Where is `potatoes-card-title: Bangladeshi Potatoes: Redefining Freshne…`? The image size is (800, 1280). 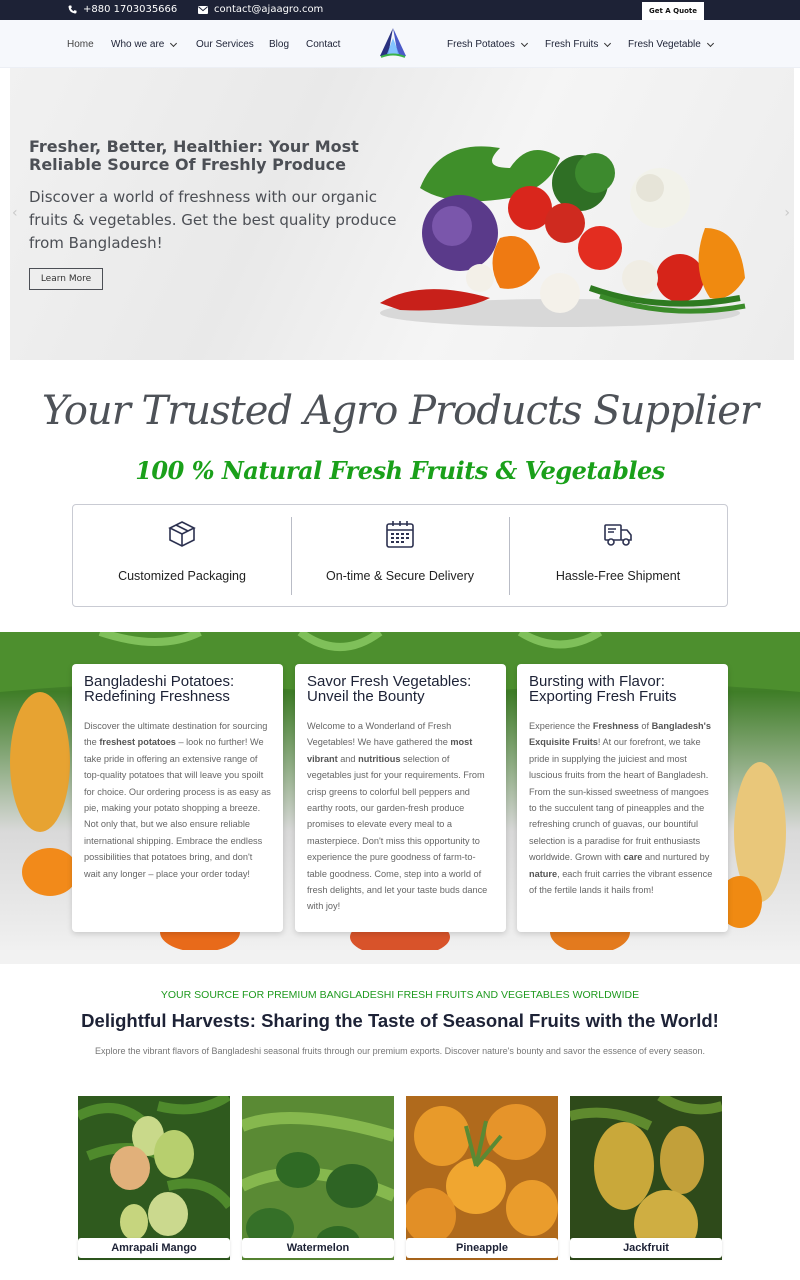
potatoes-card-title: Bangladeshi Potatoes: Redefining Freshne… is located at coordinates (159, 689).